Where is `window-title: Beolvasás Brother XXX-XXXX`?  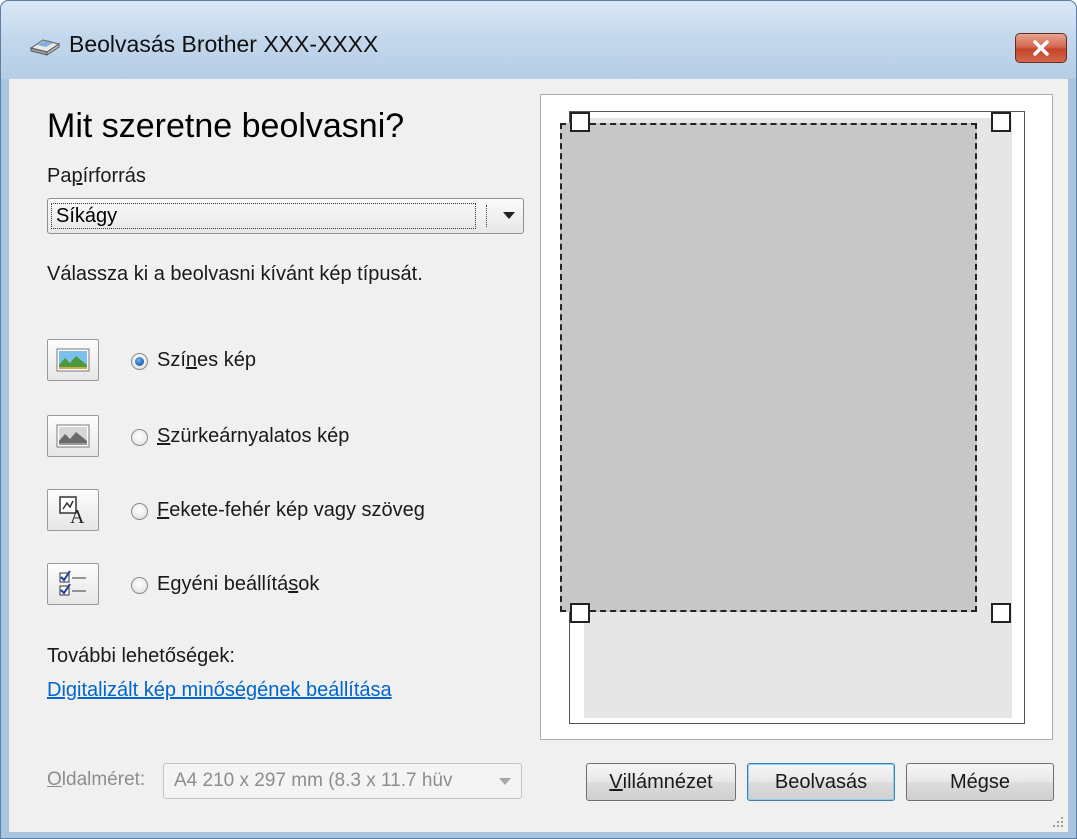 window-title: Beolvasás Brother XXX-XXXX is located at coordinates (224, 44).